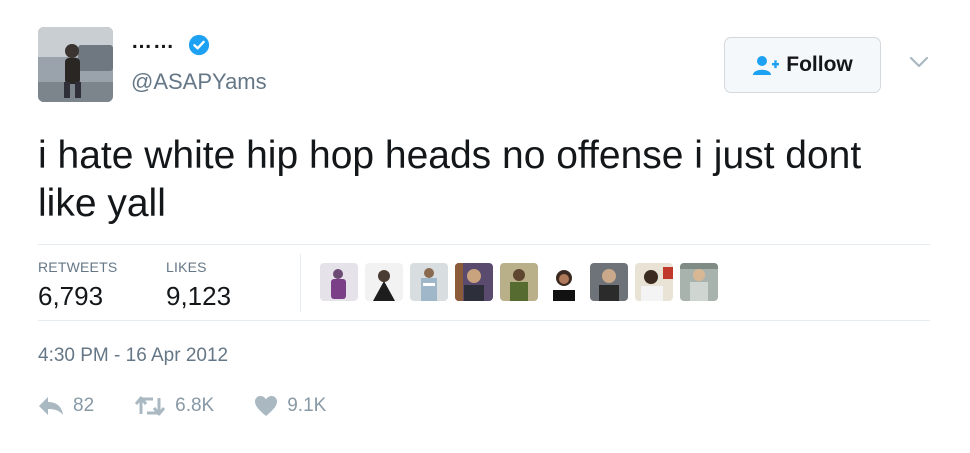 This screenshot has width=970, height=453. What do you see at coordinates (174, 406) in the screenshot?
I see `retweet-button: 6.8K` at bounding box center [174, 406].